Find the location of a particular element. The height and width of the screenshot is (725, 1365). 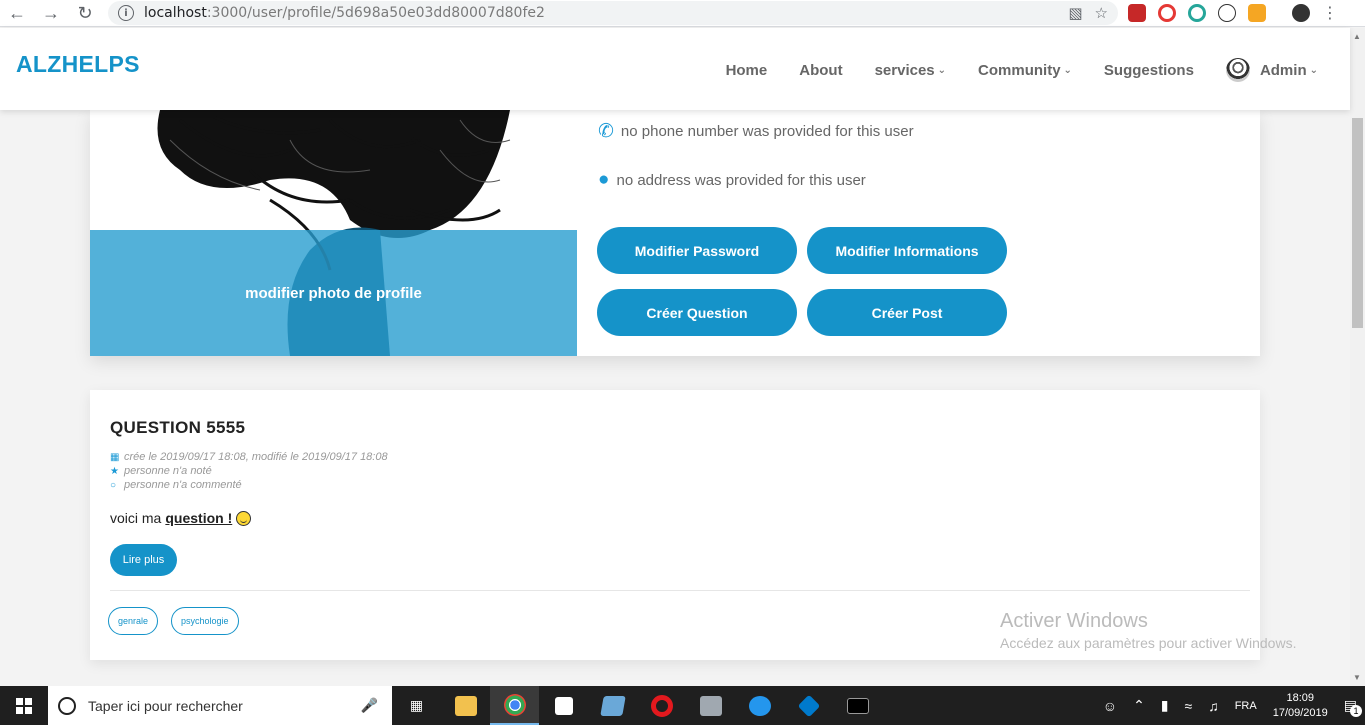

url-host: localhost is located at coordinates (175, 13).